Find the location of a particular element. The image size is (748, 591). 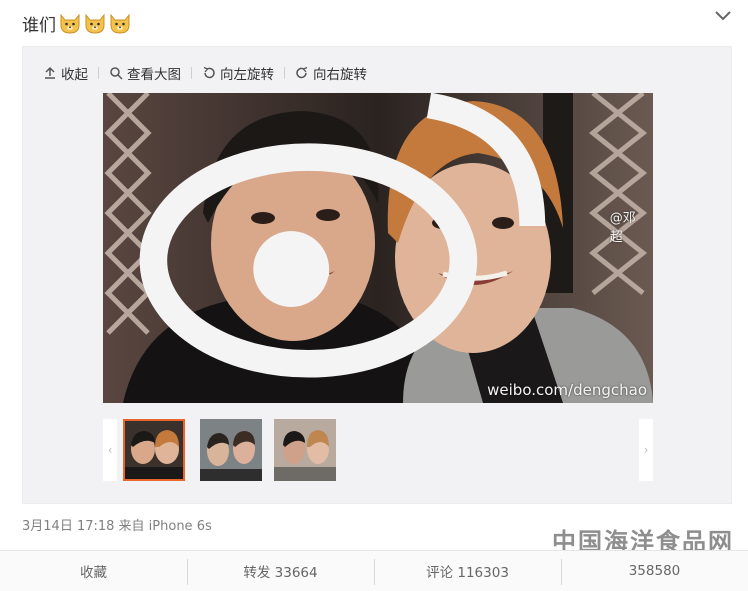

search-icon is located at coordinates (116, 73).